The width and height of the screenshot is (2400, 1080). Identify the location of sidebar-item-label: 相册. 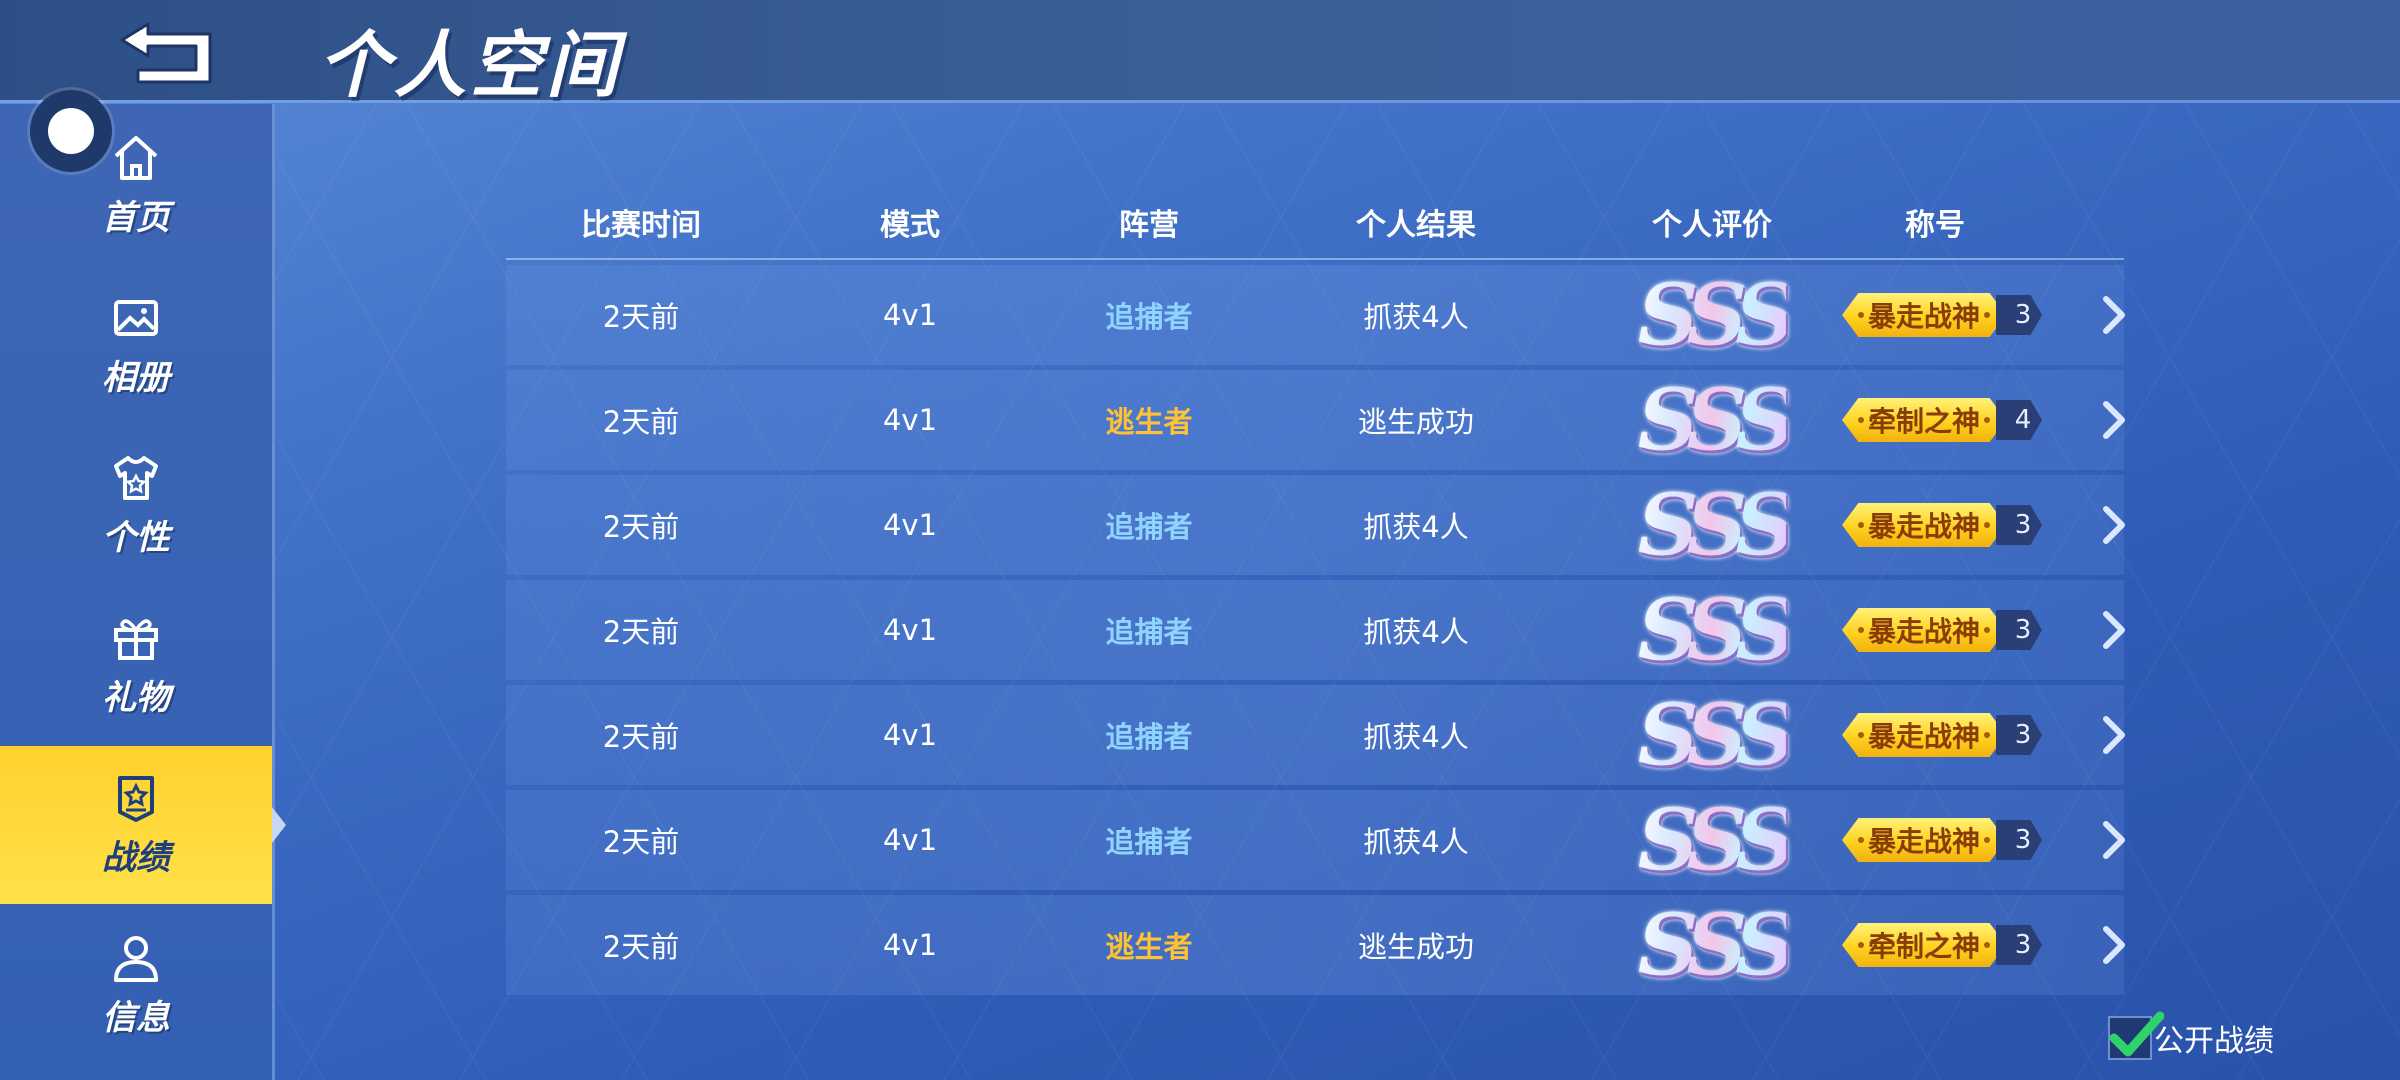
(136, 377).